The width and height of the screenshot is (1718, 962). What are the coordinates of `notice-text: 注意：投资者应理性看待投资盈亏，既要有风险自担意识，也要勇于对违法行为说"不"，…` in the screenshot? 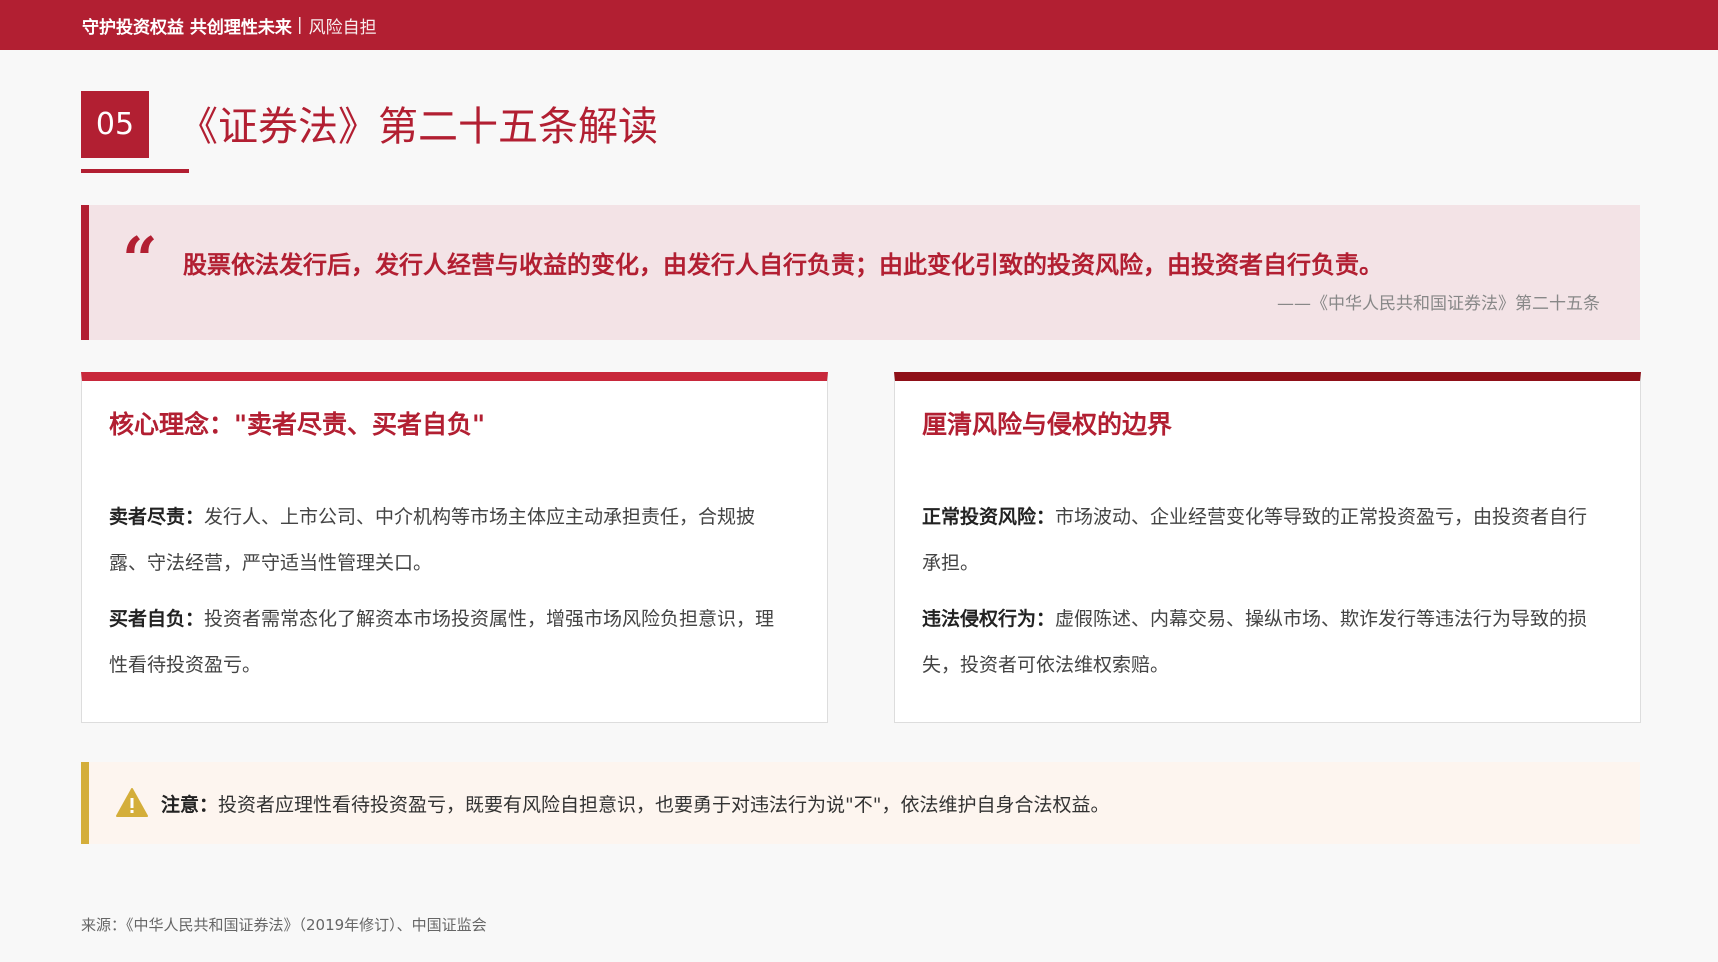 It's located at (635, 803).